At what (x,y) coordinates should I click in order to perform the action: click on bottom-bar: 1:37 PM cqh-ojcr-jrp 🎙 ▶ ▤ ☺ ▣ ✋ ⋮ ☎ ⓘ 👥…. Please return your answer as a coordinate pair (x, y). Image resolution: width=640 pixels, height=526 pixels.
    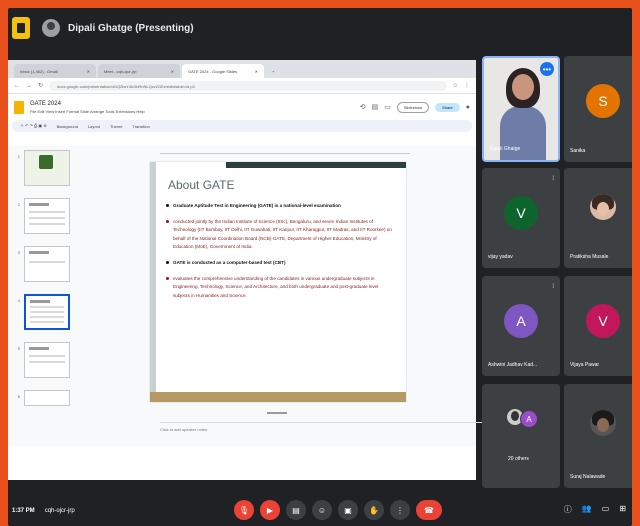
    Looking at the image, I should click on (320, 511).